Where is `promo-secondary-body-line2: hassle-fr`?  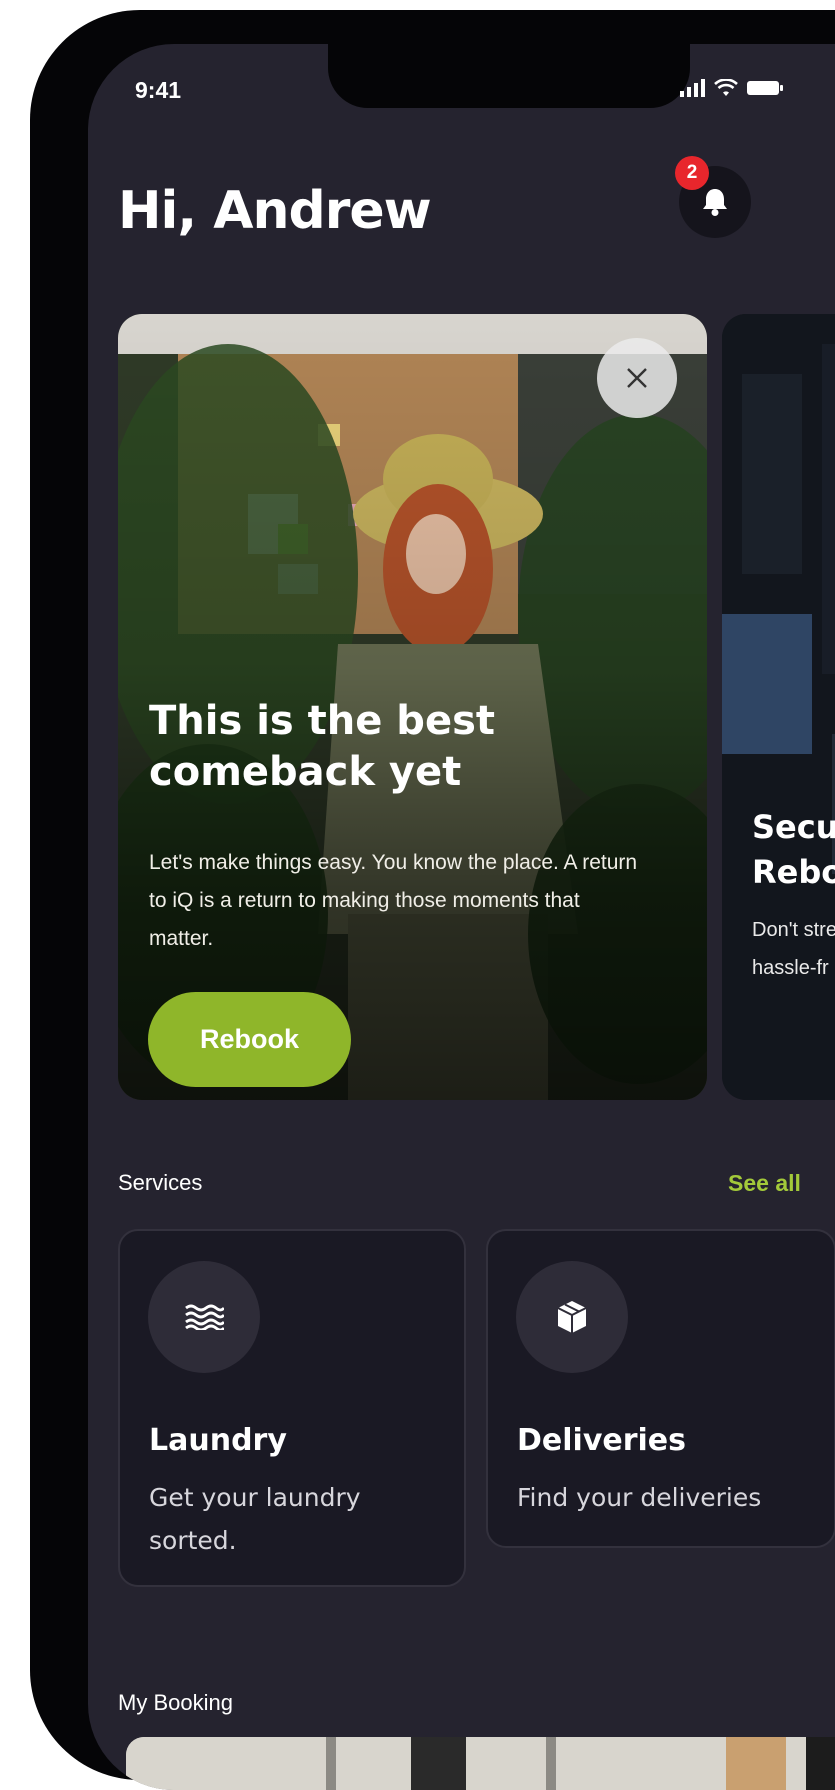 promo-secondary-body-line2: hassle-fr is located at coordinates (790, 968).